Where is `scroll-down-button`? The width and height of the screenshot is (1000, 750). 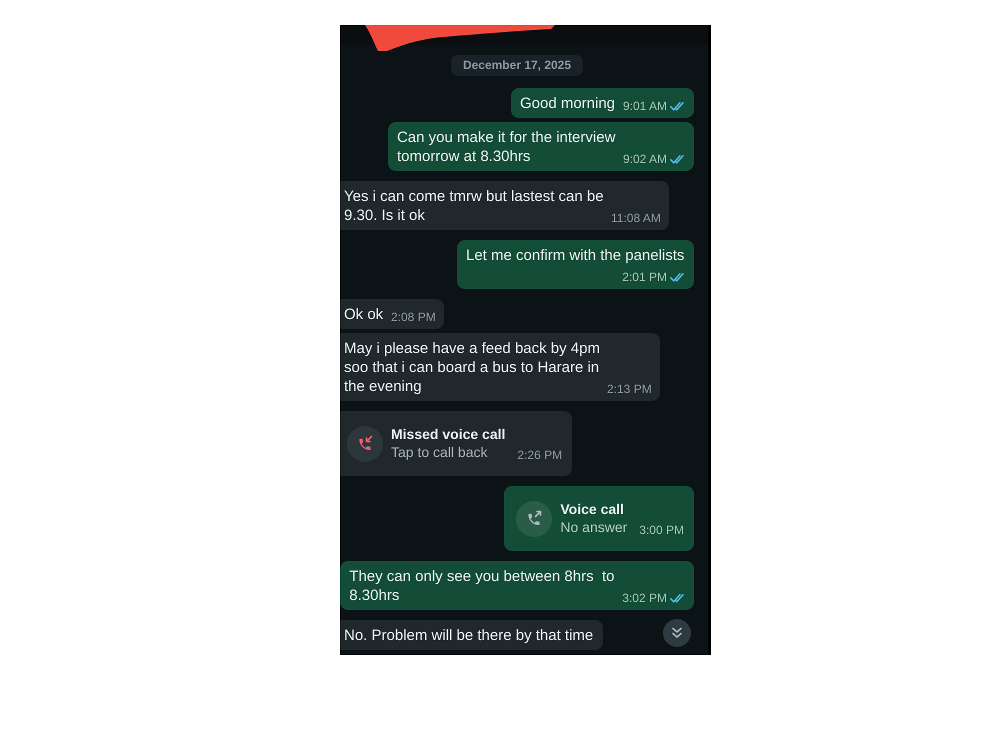
scroll-down-button is located at coordinates (677, 633).